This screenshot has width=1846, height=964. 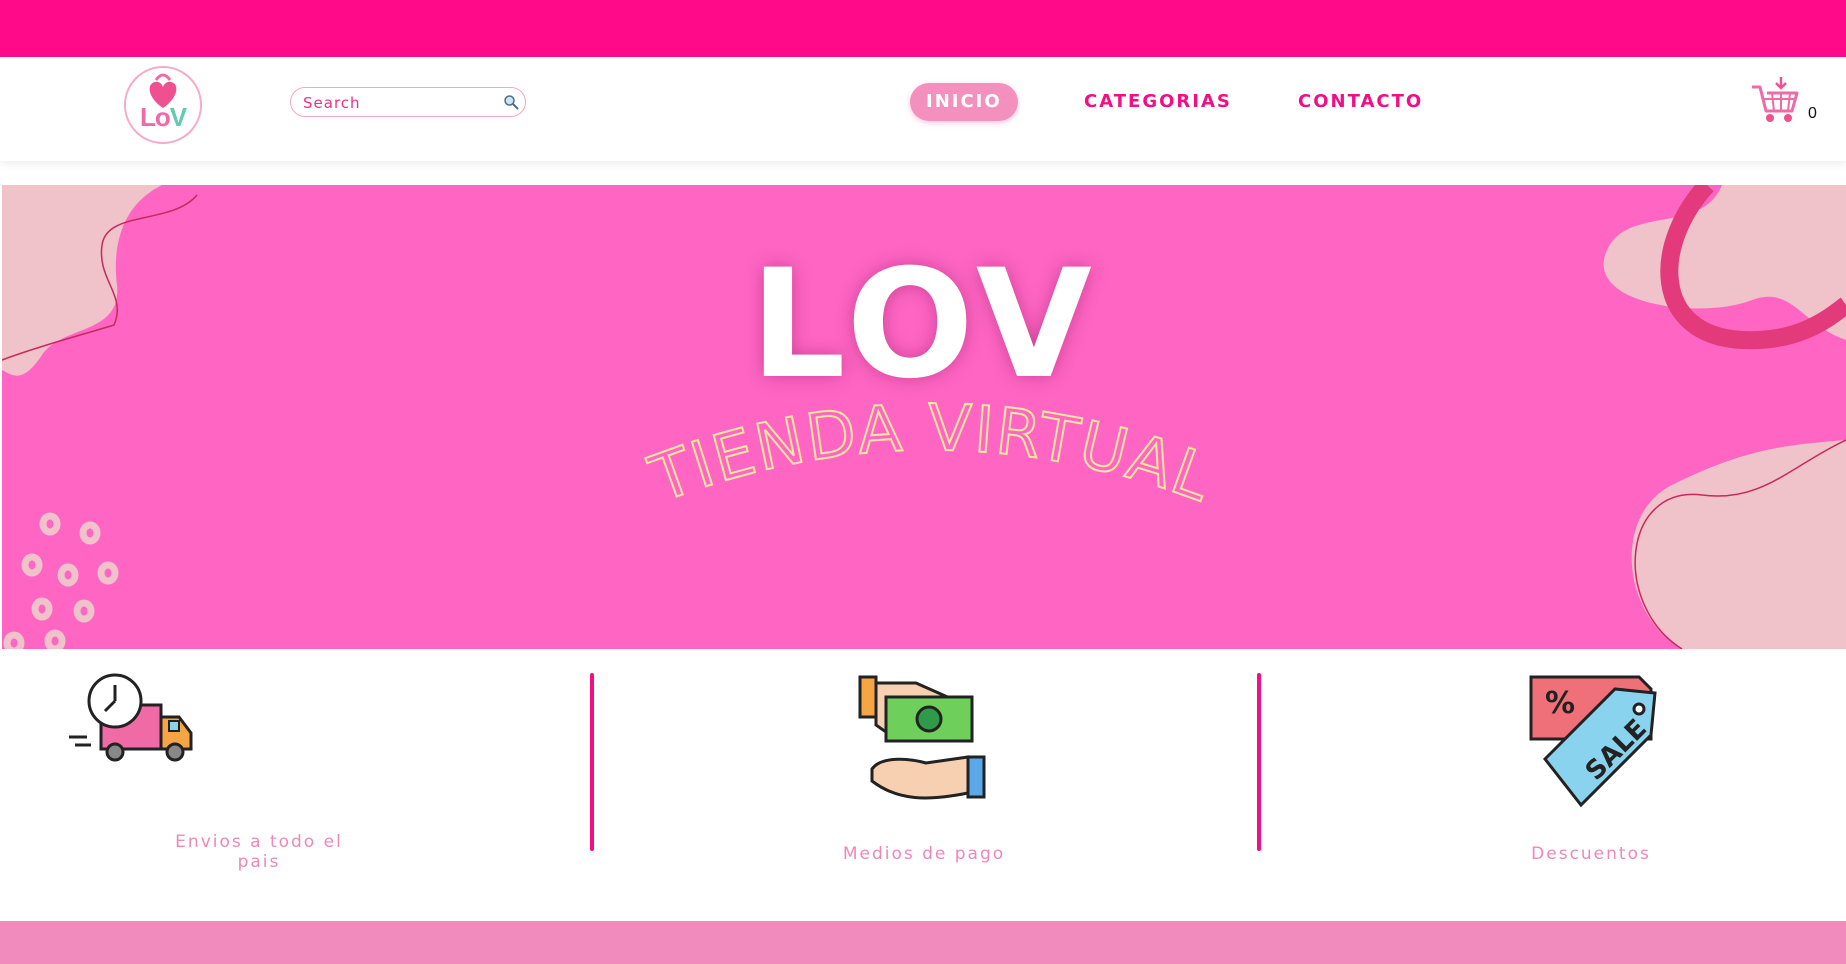 What do you see at coordinates (1591, 854) in the screenshot?
I see `feature-discounts-label: Descuentos` at bounding box center [1591, 854].